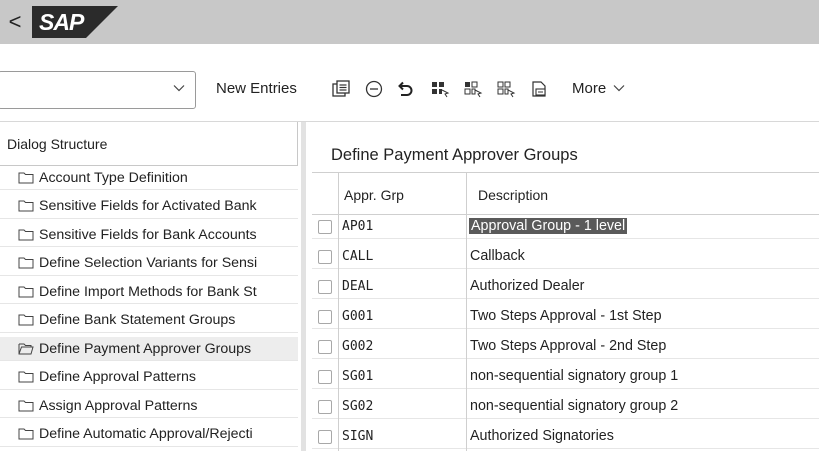 Image resolution: width=819 pixels, height=451 pixels. I want to click on table-row: DEAL Authorized Dealer, so click(565, 287).